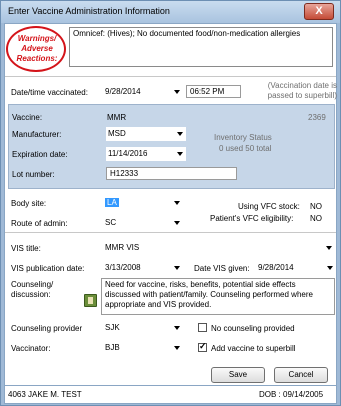 This screenshot has width=341, height=406. I want to click on no-counseling-checkbox, so click(202, 327).